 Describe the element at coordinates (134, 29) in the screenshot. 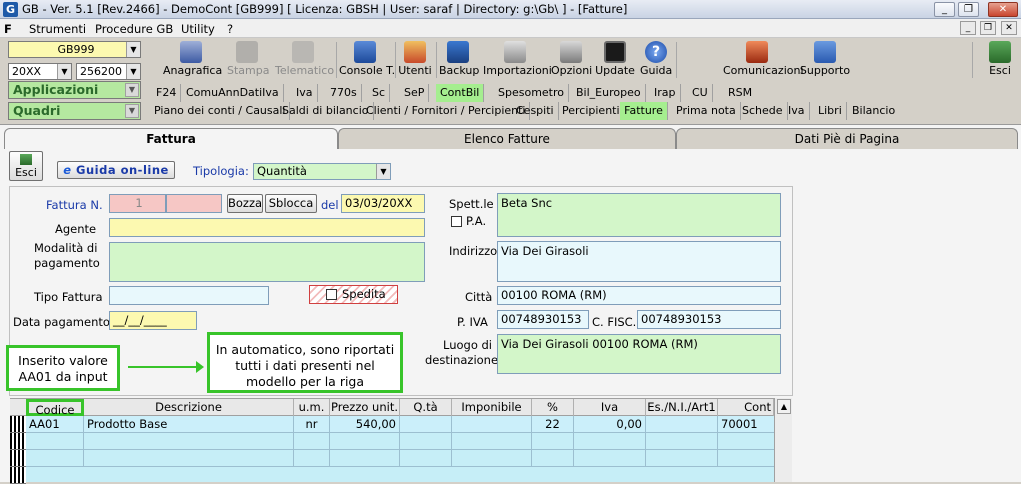

I see `menu-procedure-gb: Procedure GB` at that location.